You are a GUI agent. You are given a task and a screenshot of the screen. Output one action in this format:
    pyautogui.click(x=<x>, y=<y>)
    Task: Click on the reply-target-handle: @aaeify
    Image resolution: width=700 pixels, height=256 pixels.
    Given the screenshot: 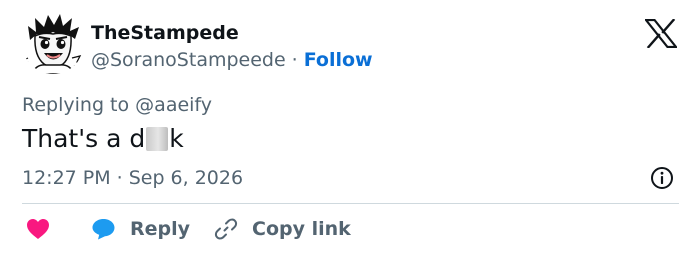 What is the action you would take?
    pyautogui.click(x=173, y=105)
    